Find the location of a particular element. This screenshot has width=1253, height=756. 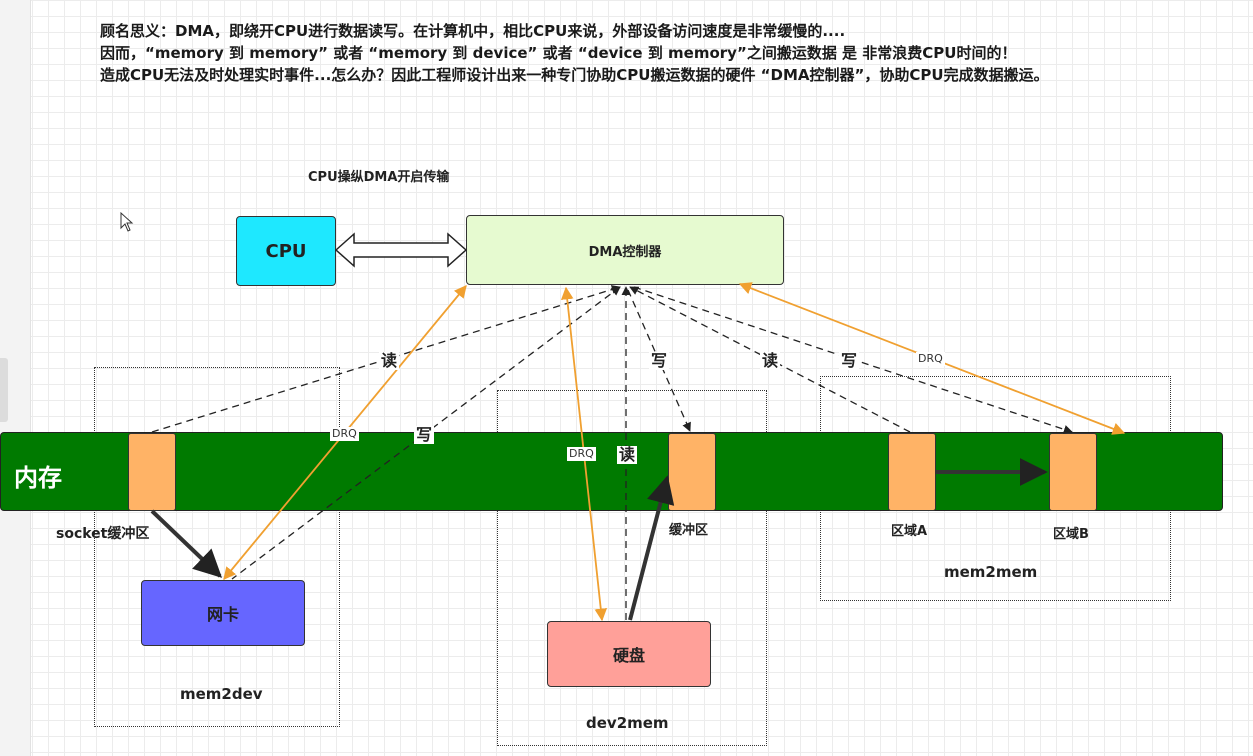

drq-label-nic: DRQ is located at coordinates (344, 434).